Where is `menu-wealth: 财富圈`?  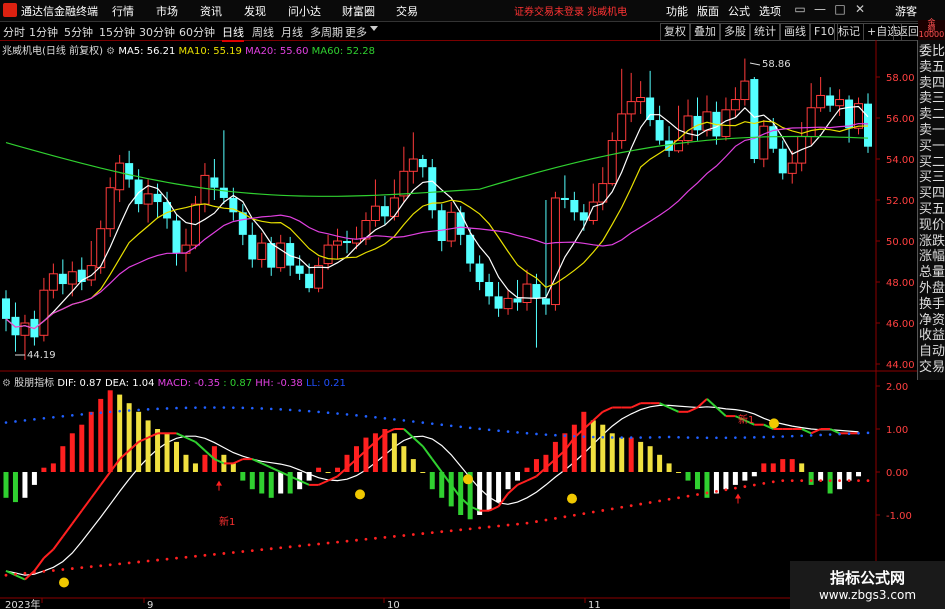
menu-wealth: 财富圈 is located at coordinates (358, 11).